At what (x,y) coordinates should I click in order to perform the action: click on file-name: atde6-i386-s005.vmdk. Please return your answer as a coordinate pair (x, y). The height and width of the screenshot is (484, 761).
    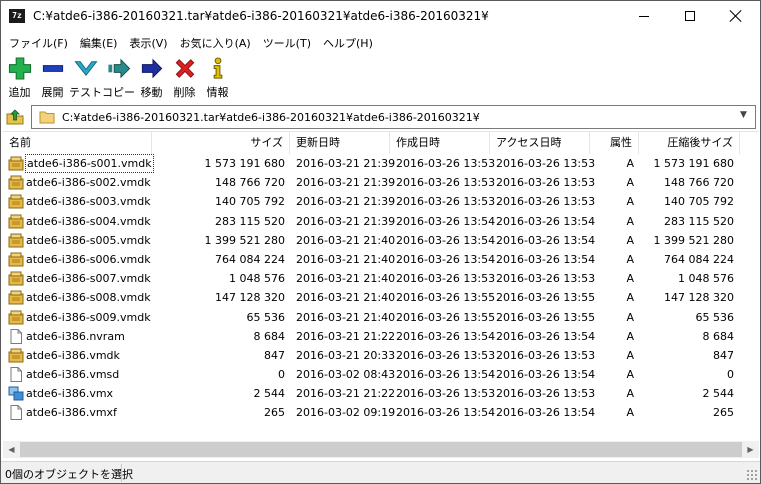
    Looking at the image, I should click on (88, 240).